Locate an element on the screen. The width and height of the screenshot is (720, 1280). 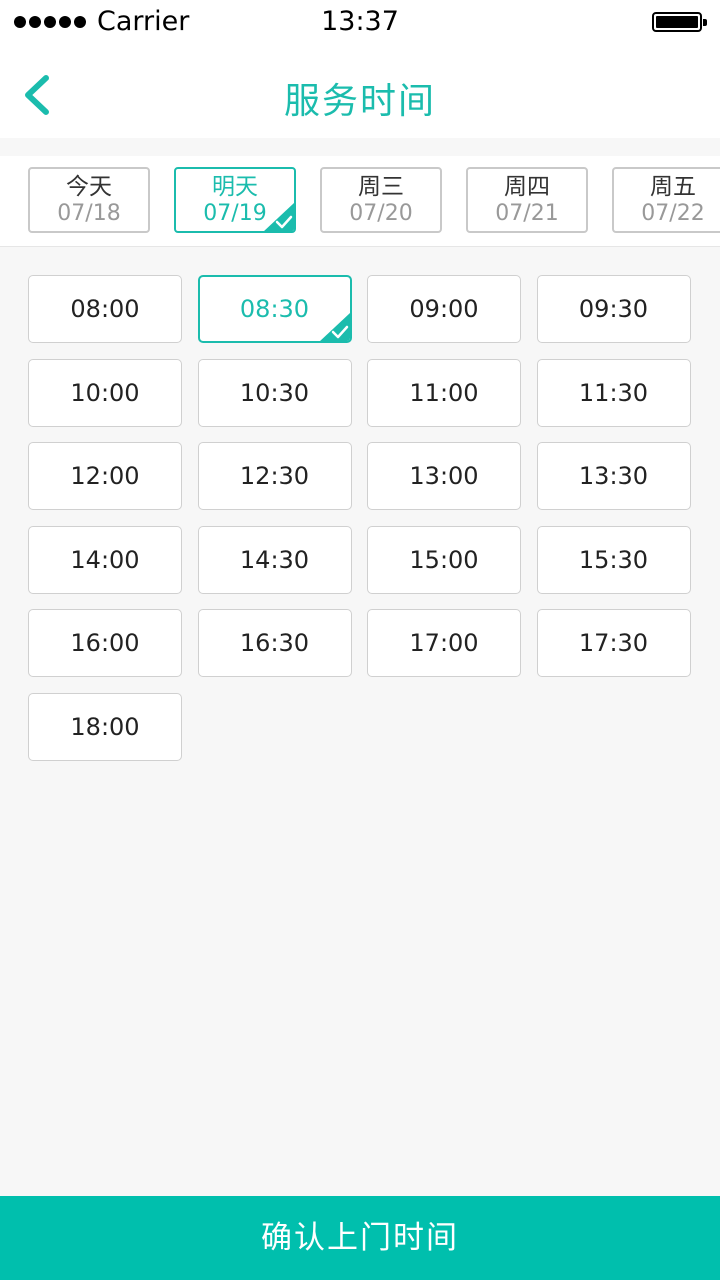
time-slot-label: 14:00 is located at coordinates (105, 559).